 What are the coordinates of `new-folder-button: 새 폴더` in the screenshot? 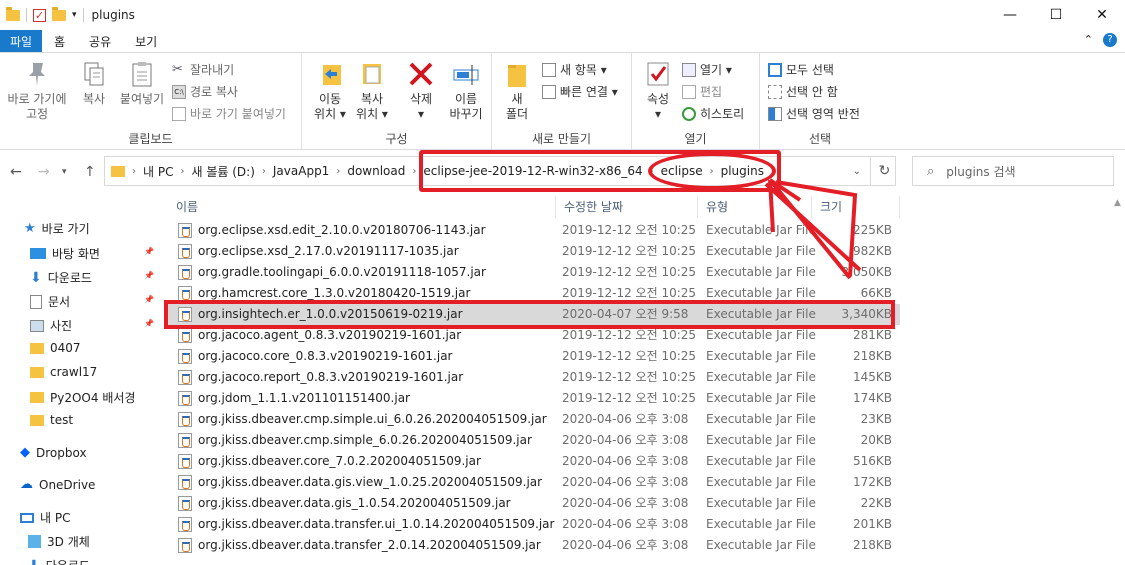 It's located at (517, 90).